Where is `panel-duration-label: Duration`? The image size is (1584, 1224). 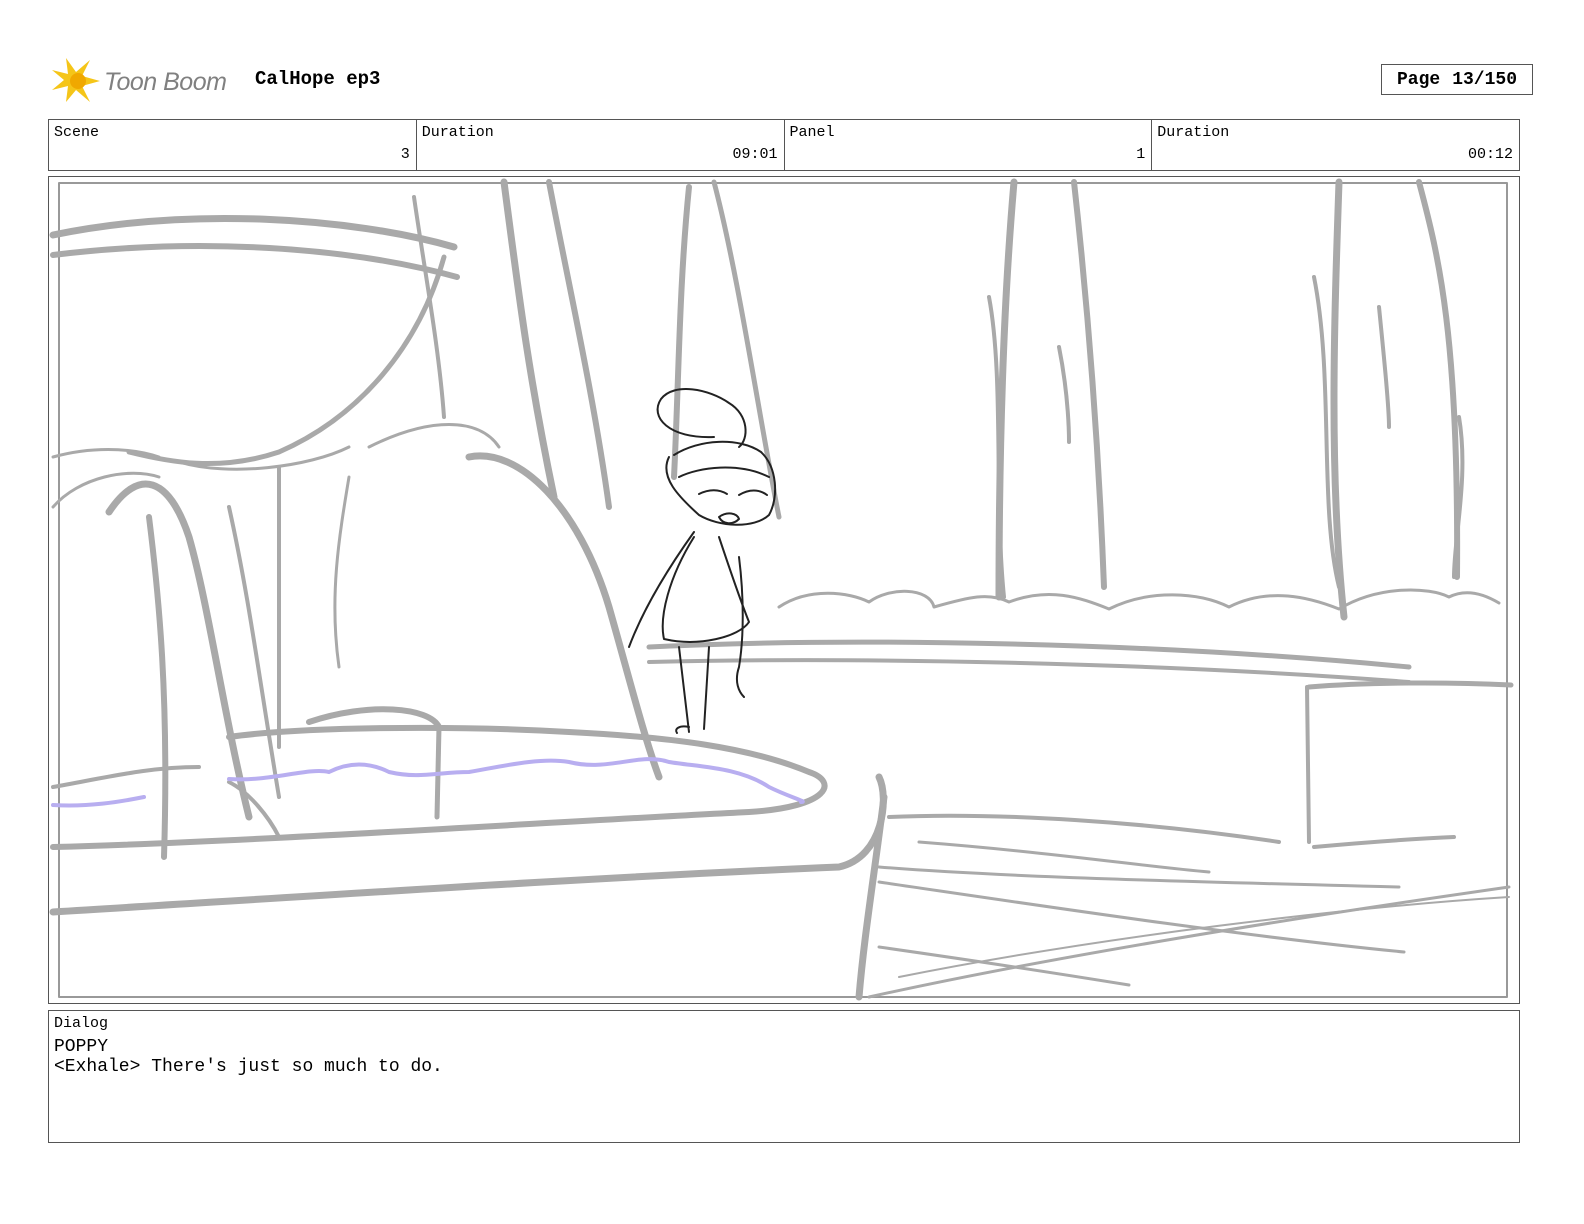
panel-duration-label: Duration is located at coordinates (1193, 132).